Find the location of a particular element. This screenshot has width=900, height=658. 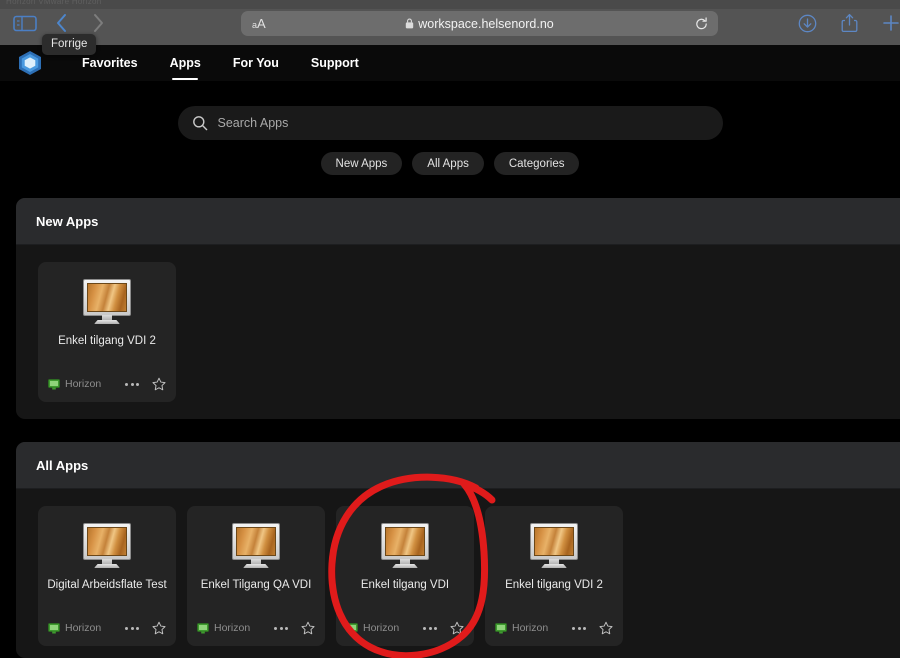

app-card: Digital Arbeidsflate Test Horizon is located at coordinates (107, 576).